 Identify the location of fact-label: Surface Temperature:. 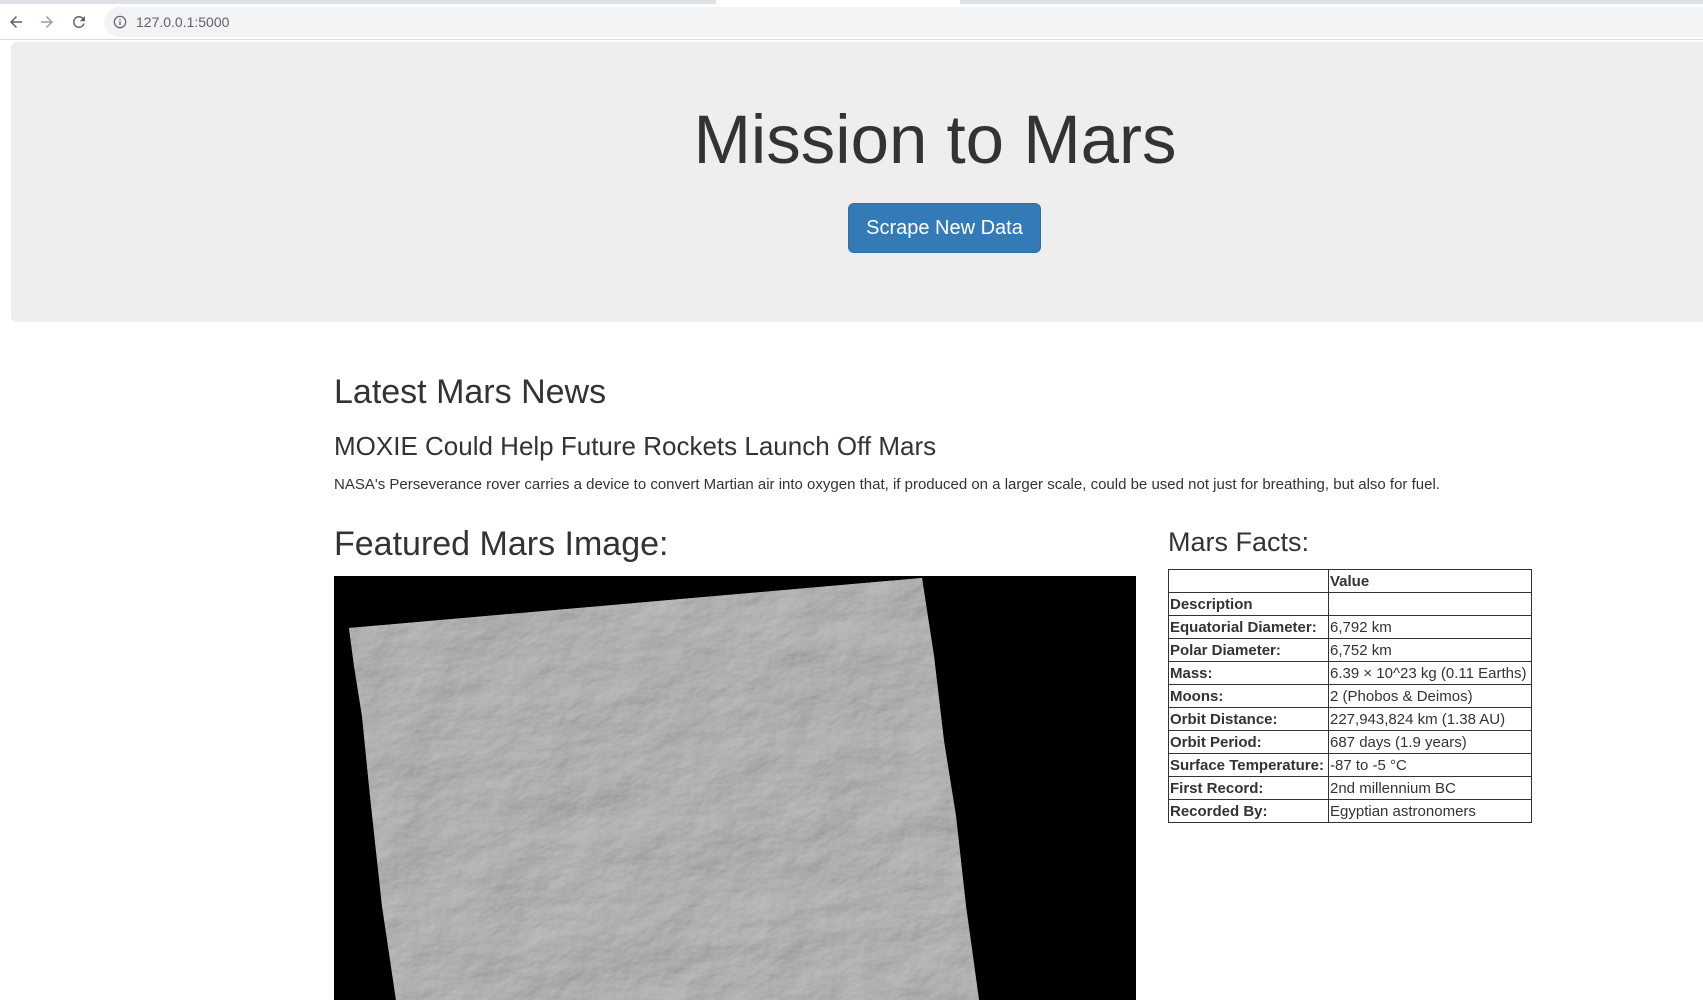
(1248, 765).